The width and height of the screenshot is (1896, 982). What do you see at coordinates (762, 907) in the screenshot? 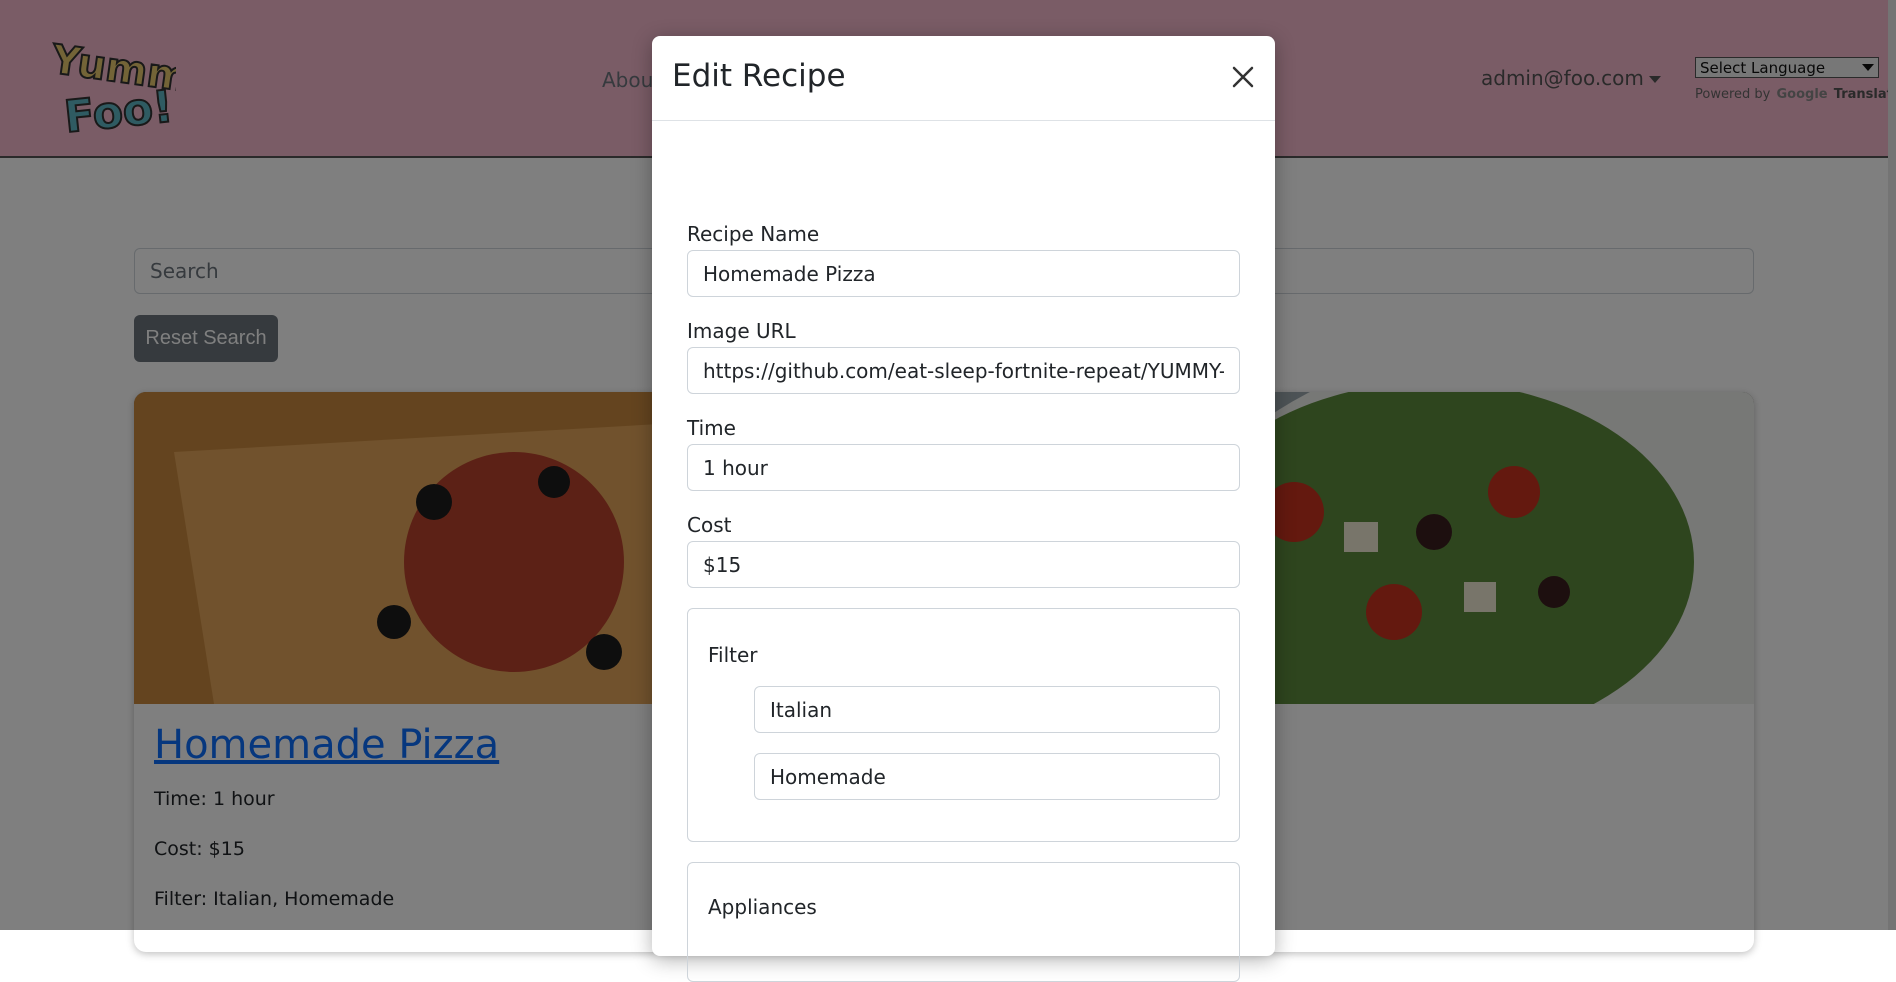
I see `appliances-legend: Appliances` at bounding box center [762, 907].